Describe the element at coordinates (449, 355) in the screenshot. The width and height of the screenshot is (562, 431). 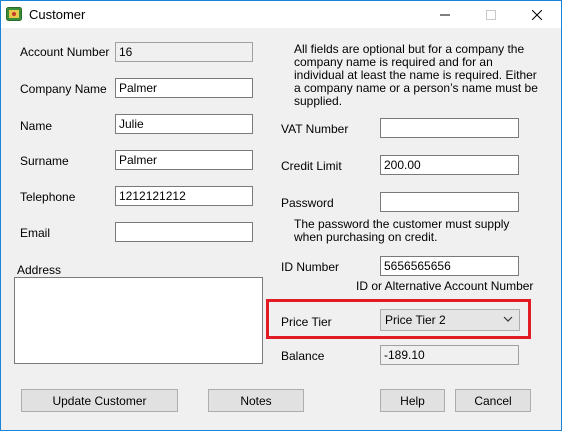
I see `balance-field: -189.10` at that location.